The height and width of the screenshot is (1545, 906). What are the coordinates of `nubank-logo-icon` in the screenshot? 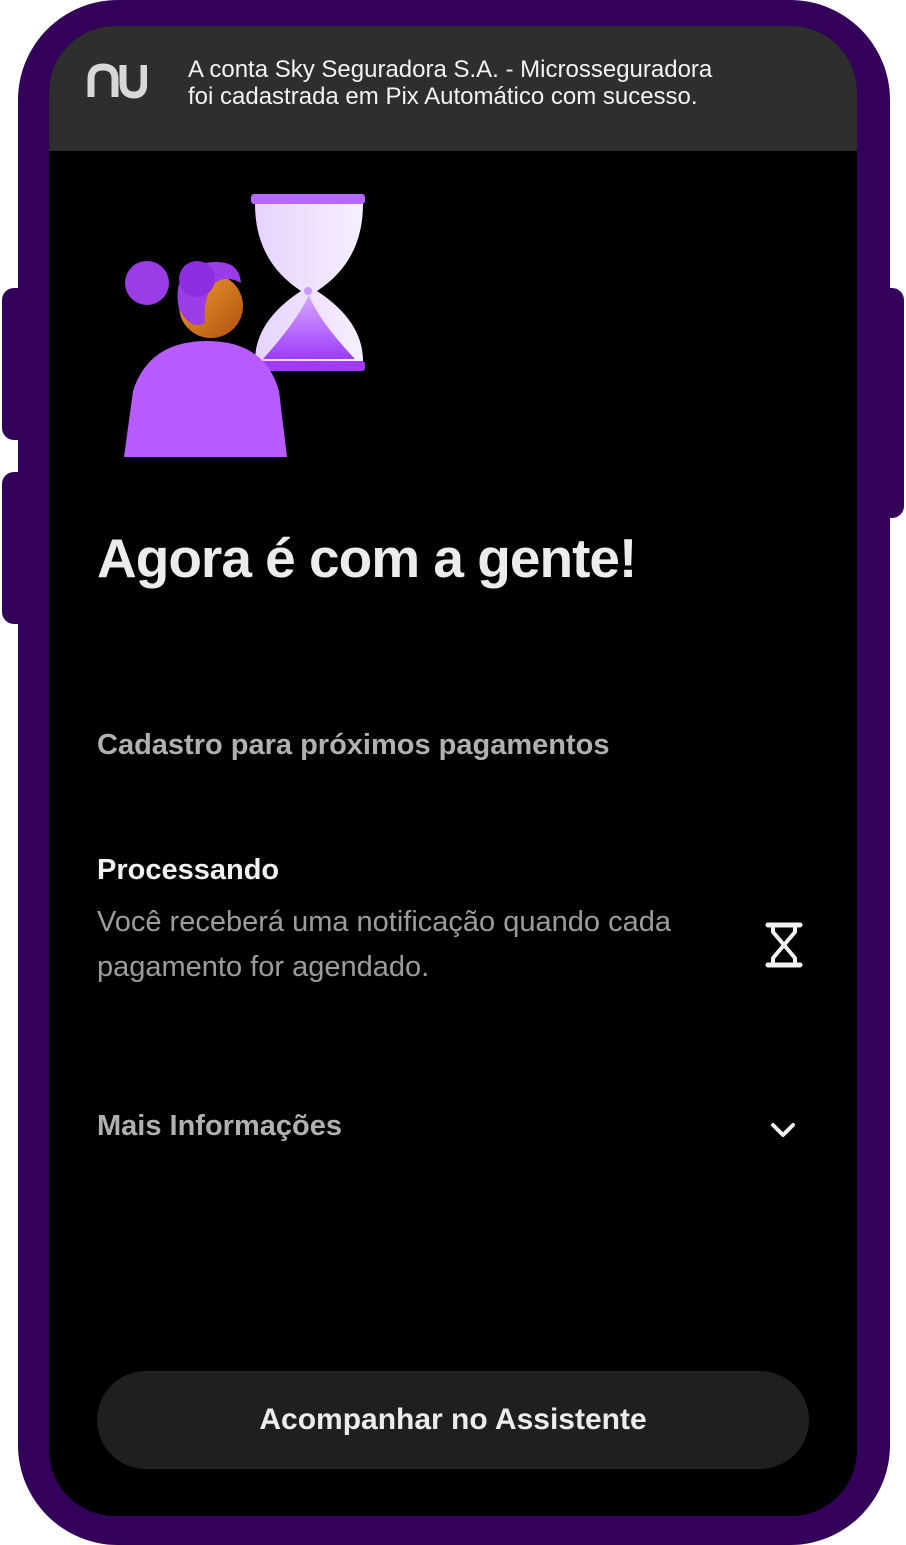 It's located at (117, 81).